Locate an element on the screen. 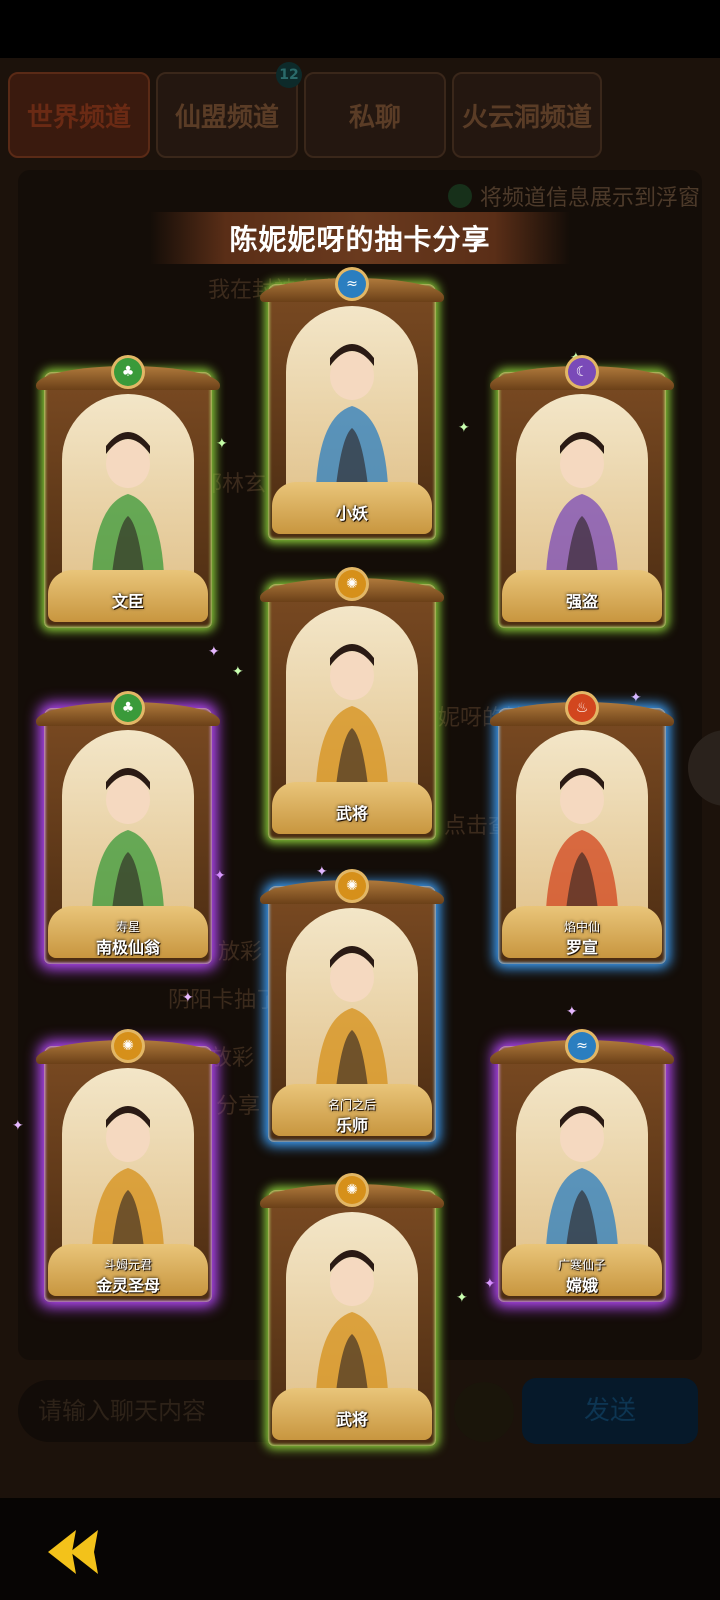  send-button: 发送 is located at coordinates (610, 1411).